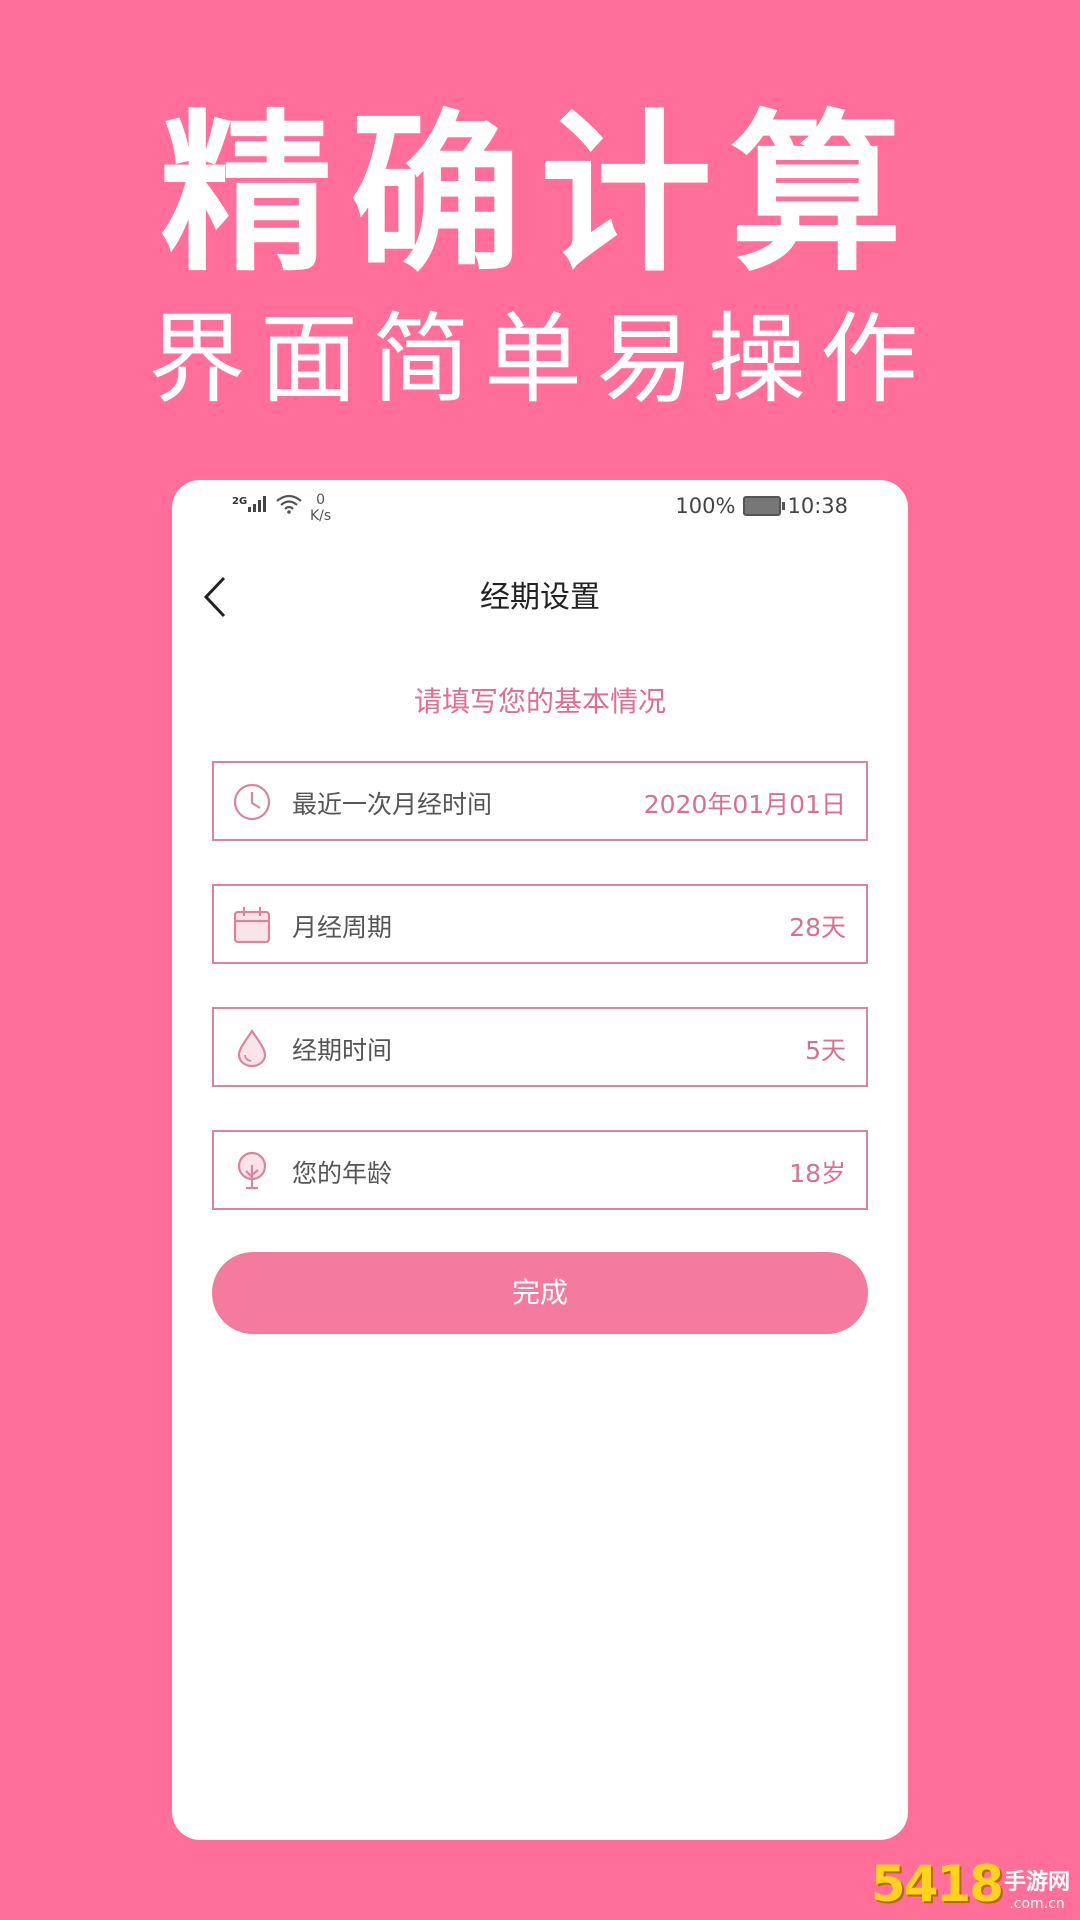 The image size is (1080, 1920). What do you see at coordinates (539, 701) in the screenshot?
I see `form-heading: 请填写您的基本情况` at bounding box center [539, 701].